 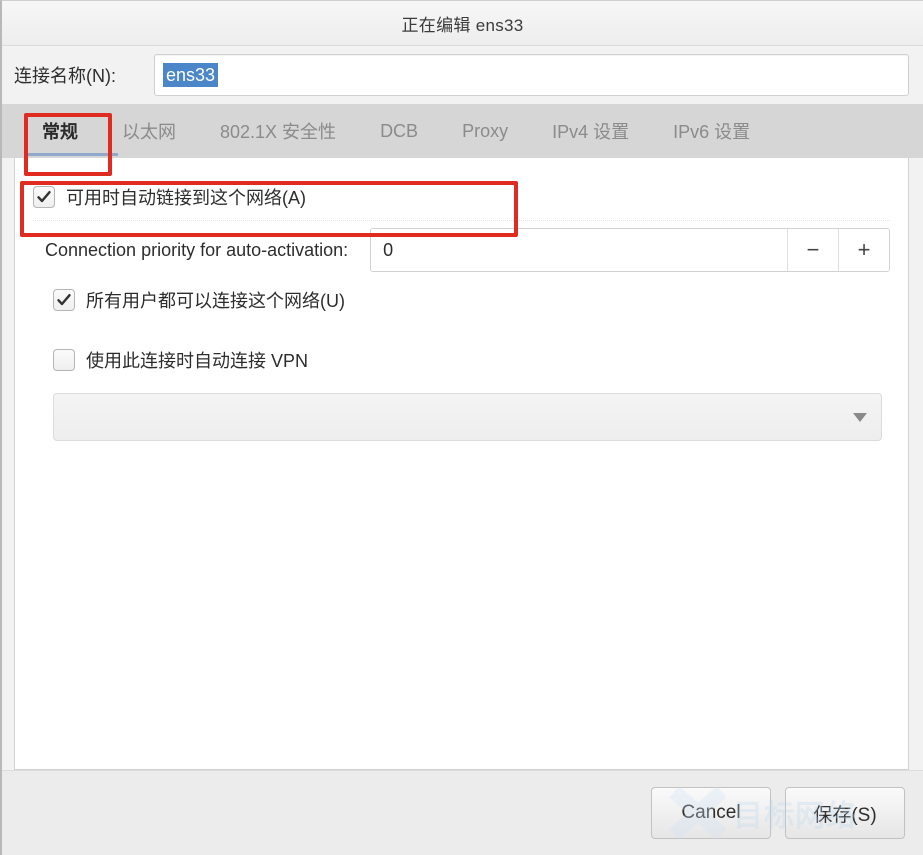 What do you see at coordinates (461, 197) in the screenshot?
I see `autoconnect-row: 可用时自动链接到这个网络(A)` at bounding box center [461, 197].